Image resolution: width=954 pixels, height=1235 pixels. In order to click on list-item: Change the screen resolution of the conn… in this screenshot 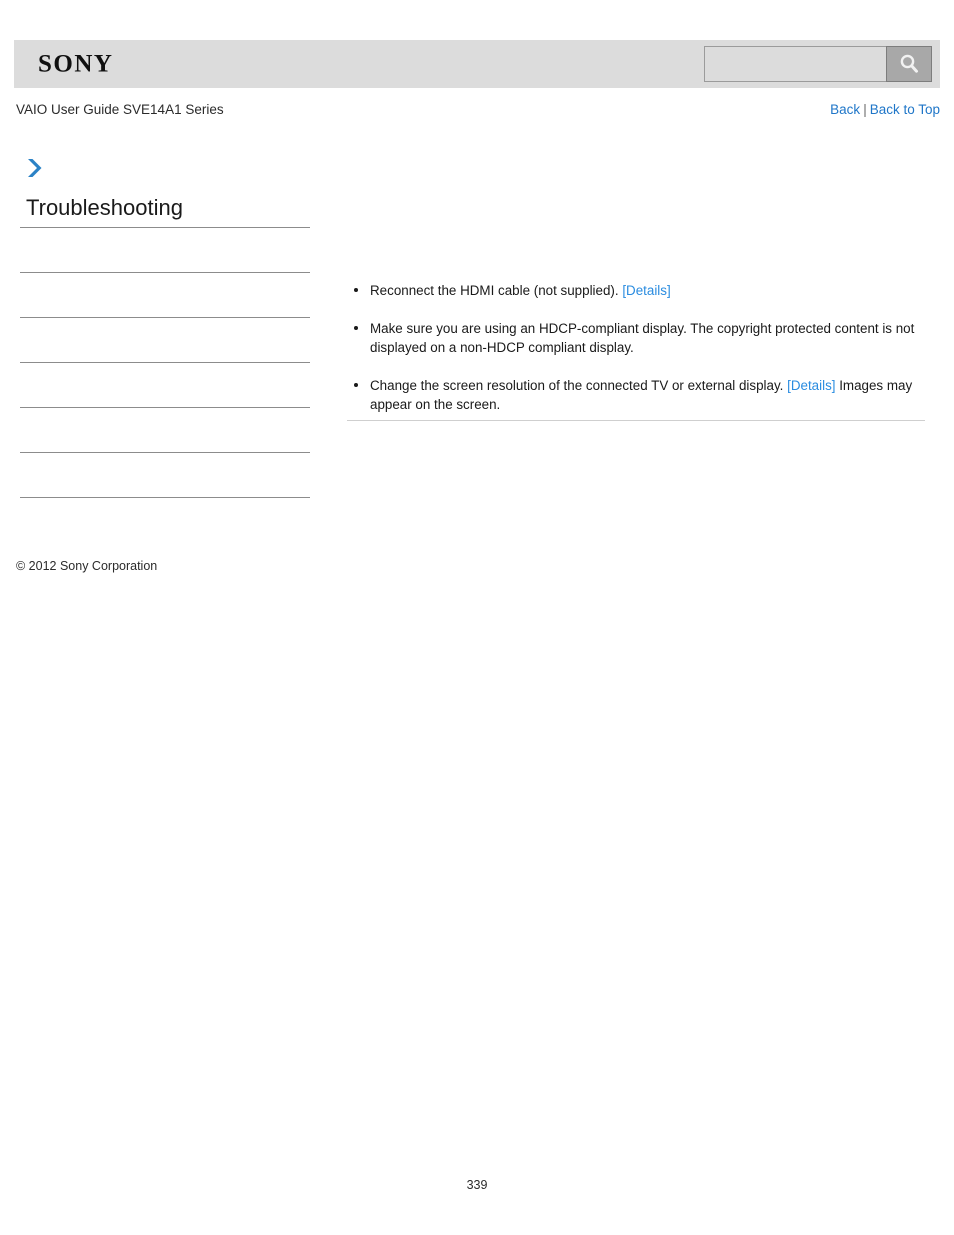, I will do `click(636, 395)`.